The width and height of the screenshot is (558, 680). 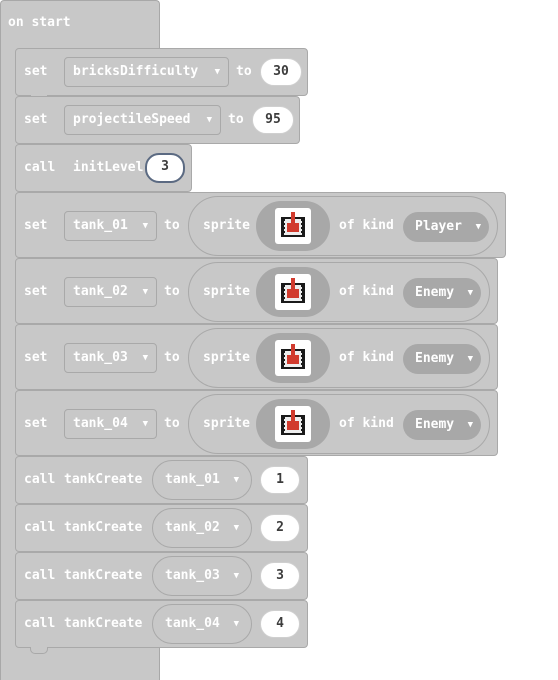 I want to click on set-sprite-block: set tank_04 ▼ to sprite of kind Enemy ▼, so click(x=256, y=423).